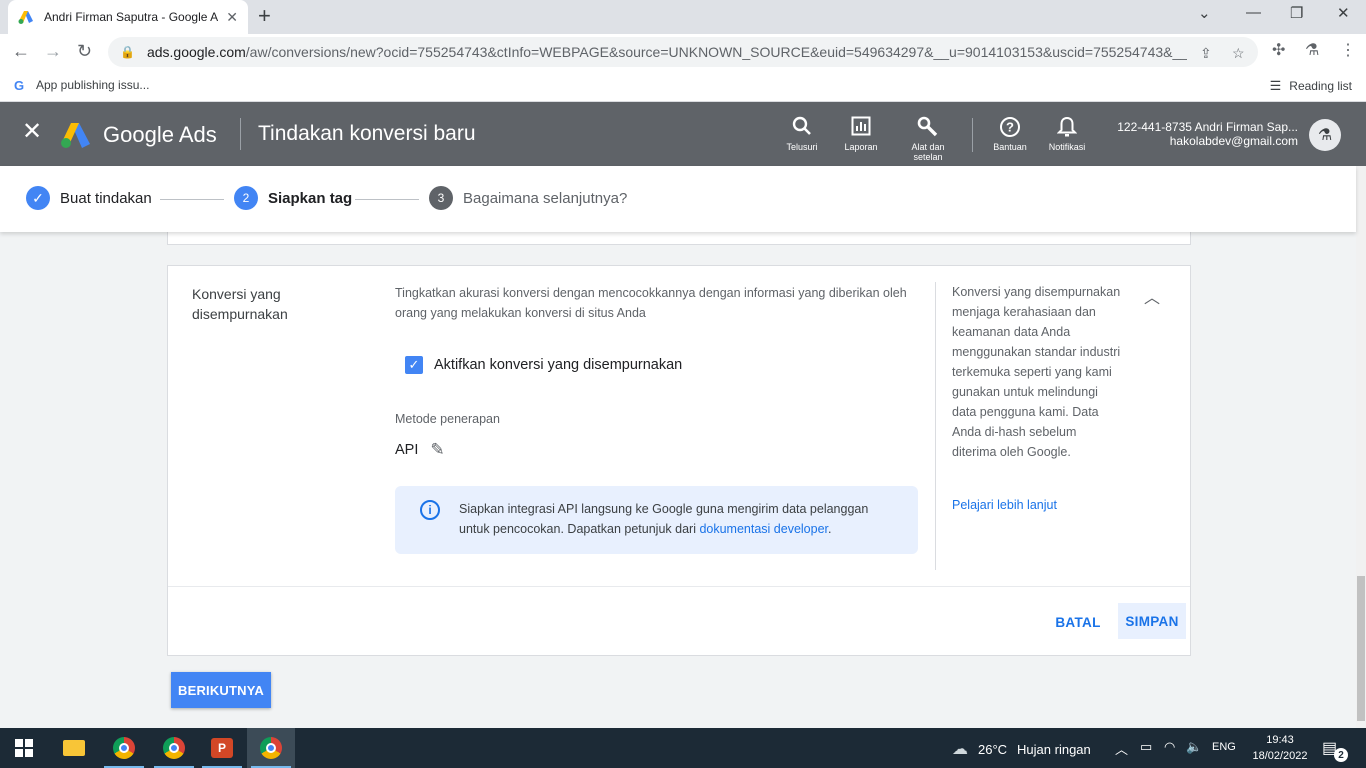 This screenshot has height=768, width=1366. What do you see at coordinates (447, 419) in the screenshot?
I see `method-label: Metode penerapan` at bounding box center [447, 419].